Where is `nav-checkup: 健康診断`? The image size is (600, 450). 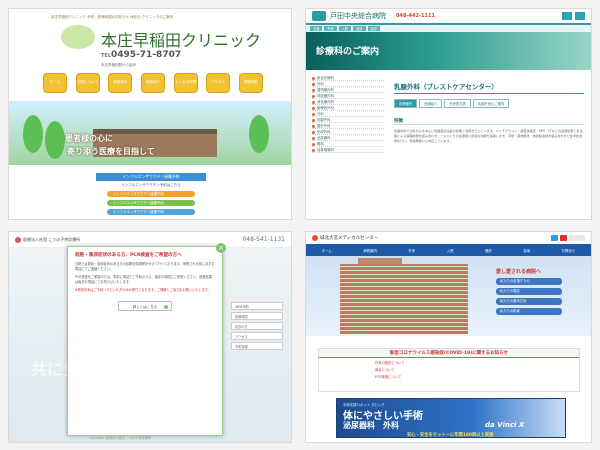 nav-checkup: 健康診断 is located at coordinates (250, 83).